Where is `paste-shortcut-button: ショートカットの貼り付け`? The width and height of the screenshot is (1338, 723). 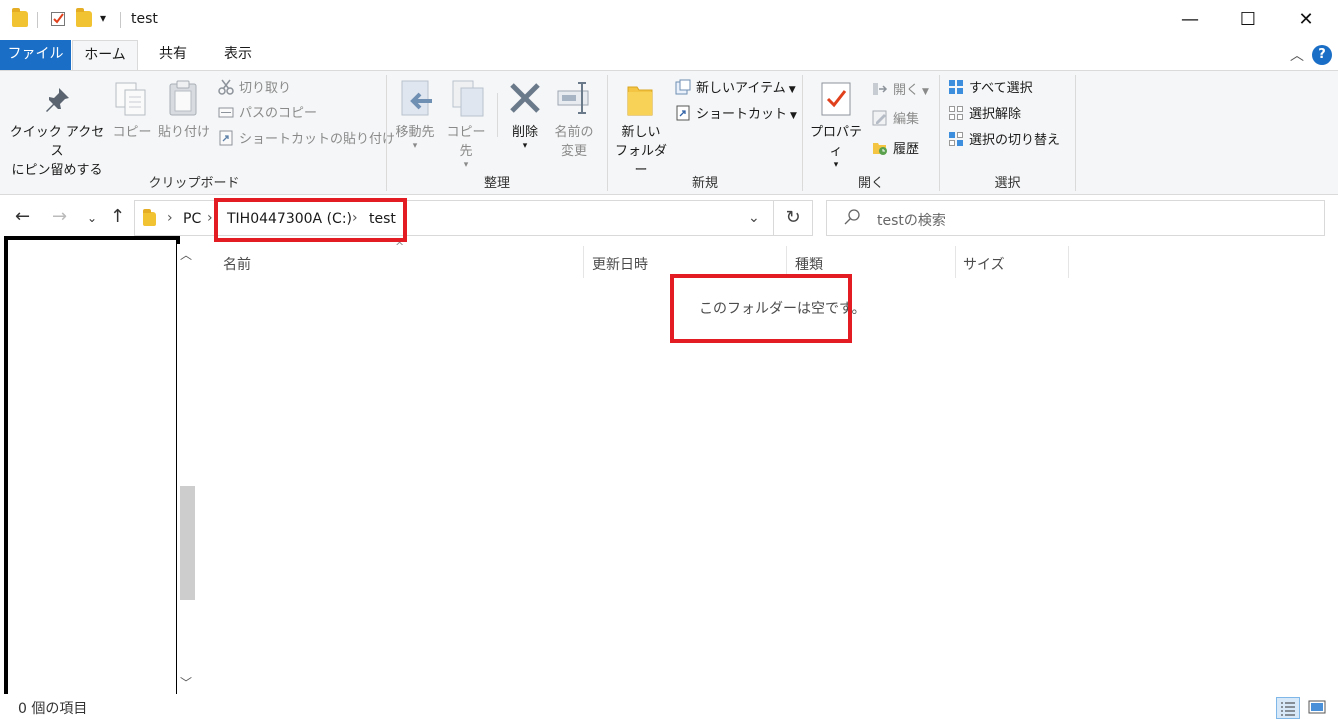
paste-shortcut-button: ショートカットの貼り付け is located at coordinates (306, 140).